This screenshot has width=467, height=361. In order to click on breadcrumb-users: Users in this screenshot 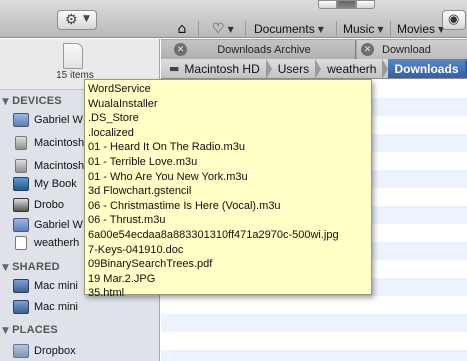, I will do `click(297, 68)`.